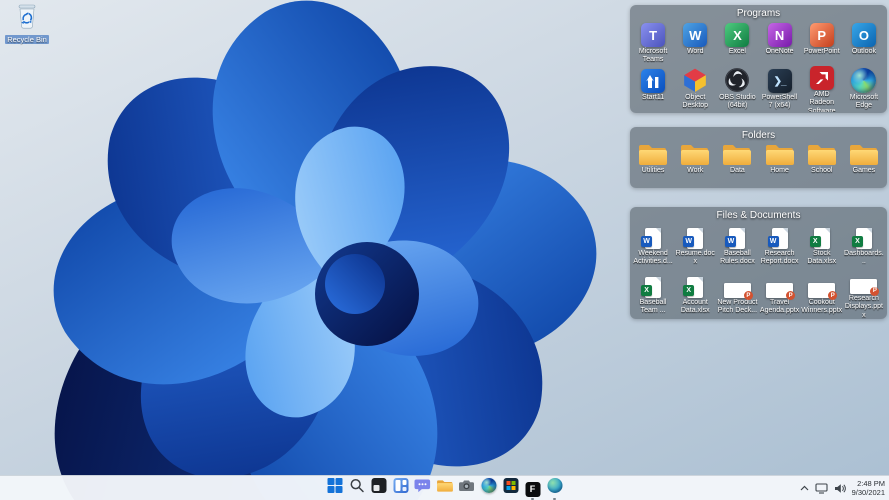 This screenshot has height=500, width=889. I want to click on desktop-icon-obs-studio-64bit: OBS Studio (64bit), so click(737, 89).